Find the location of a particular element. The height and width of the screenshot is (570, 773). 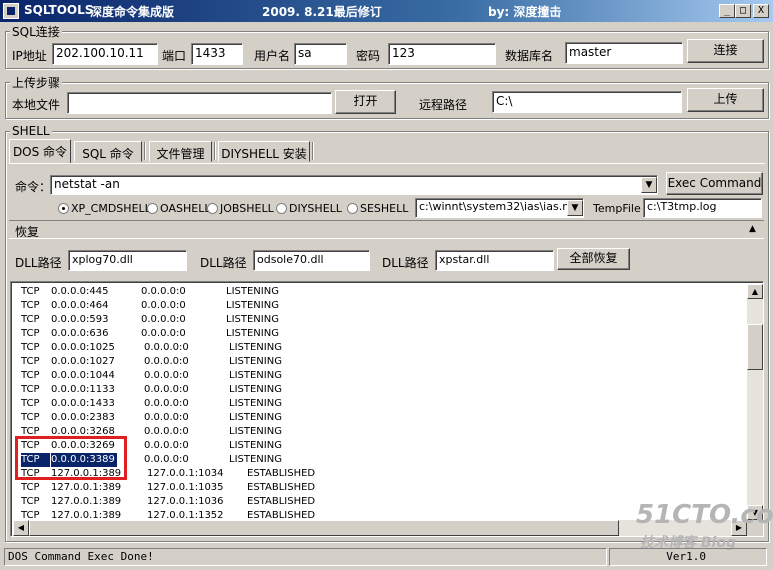

radio-diyshell: DIYSHELL is located at coordinates (309, 208).